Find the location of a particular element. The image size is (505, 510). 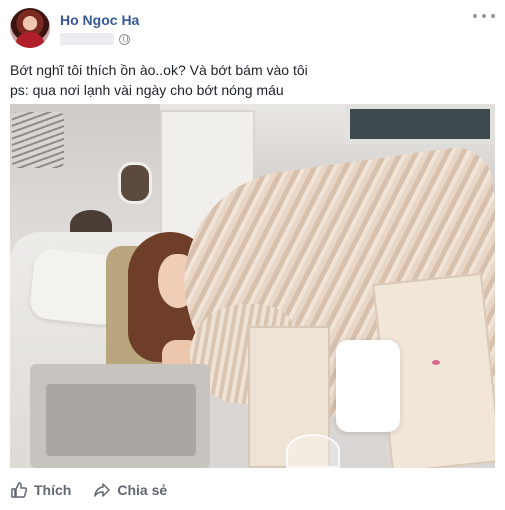

share-arrow-icon is located at coordinates (102, 490).